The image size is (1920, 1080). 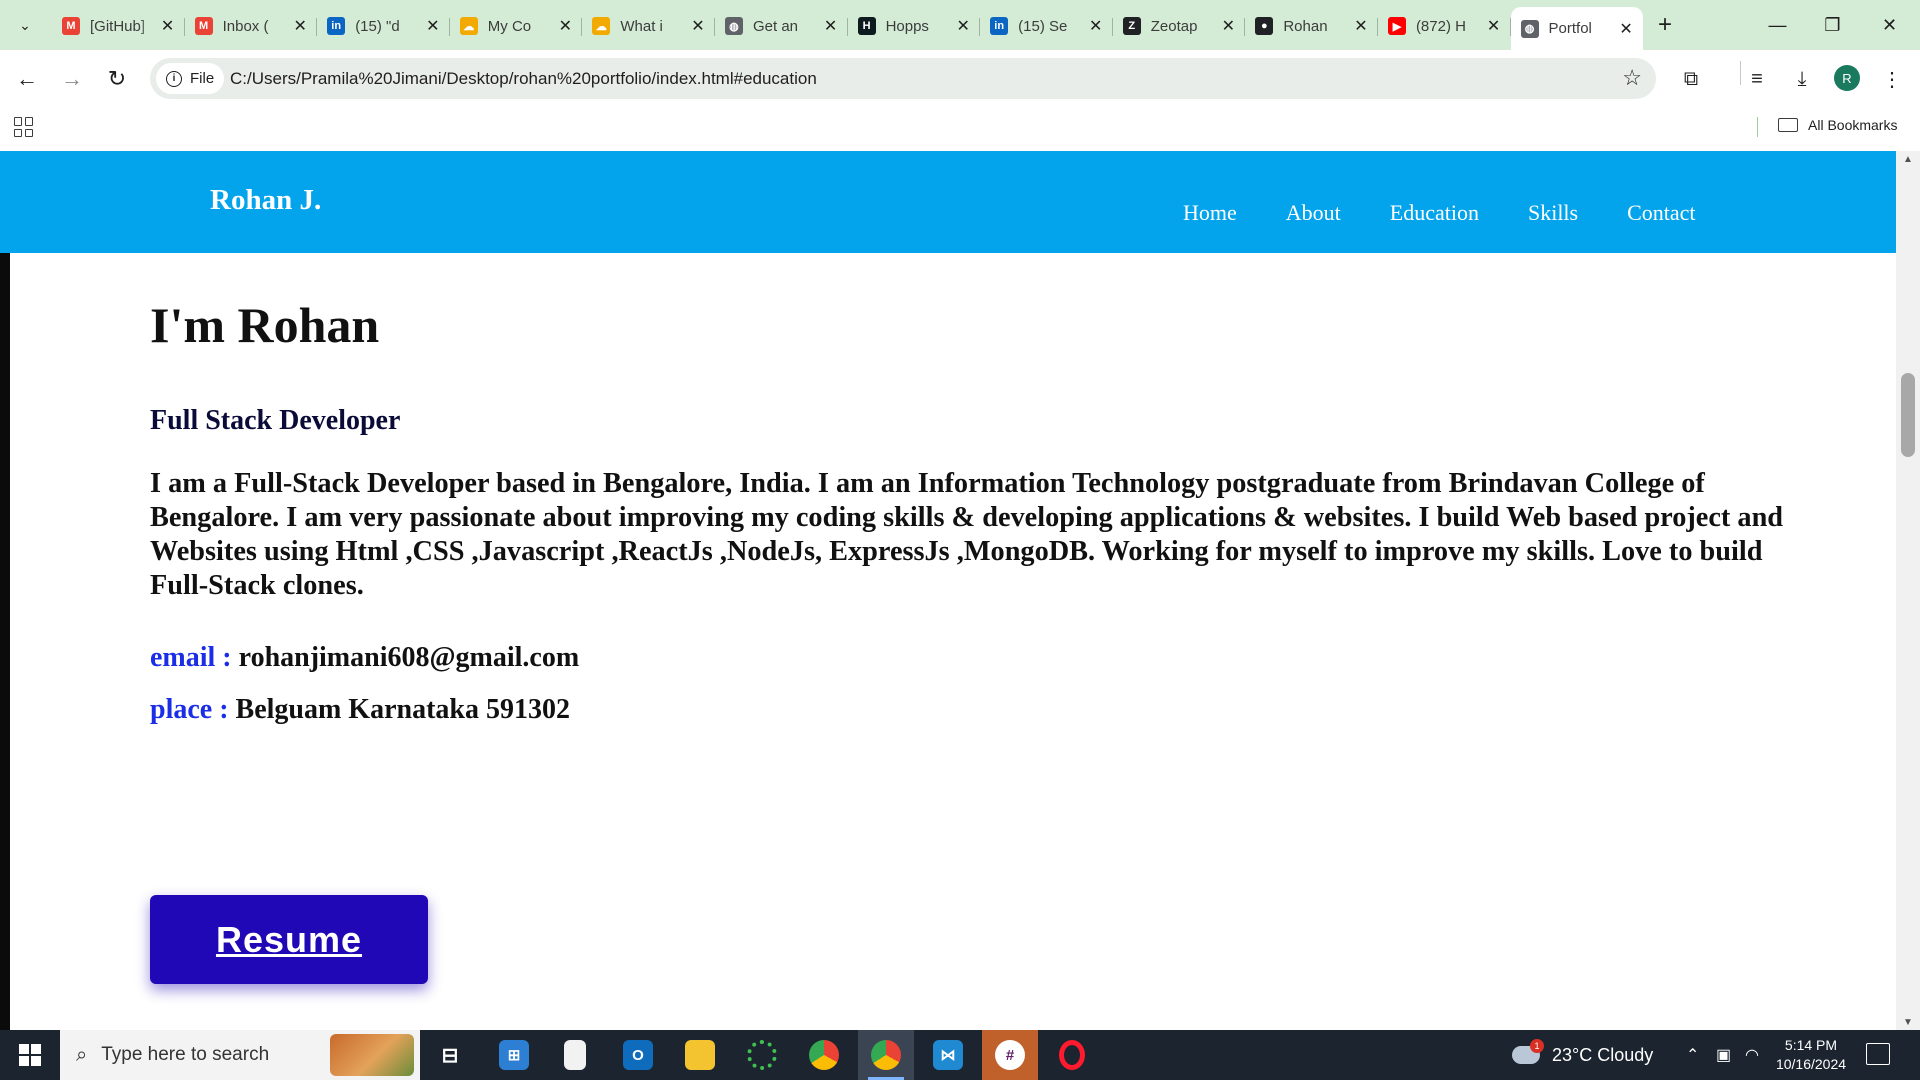 What do you see at coordinates (601, 26) in the screenshot?
I see `cloud-icon: ☁` at bounding box center [601, 26].